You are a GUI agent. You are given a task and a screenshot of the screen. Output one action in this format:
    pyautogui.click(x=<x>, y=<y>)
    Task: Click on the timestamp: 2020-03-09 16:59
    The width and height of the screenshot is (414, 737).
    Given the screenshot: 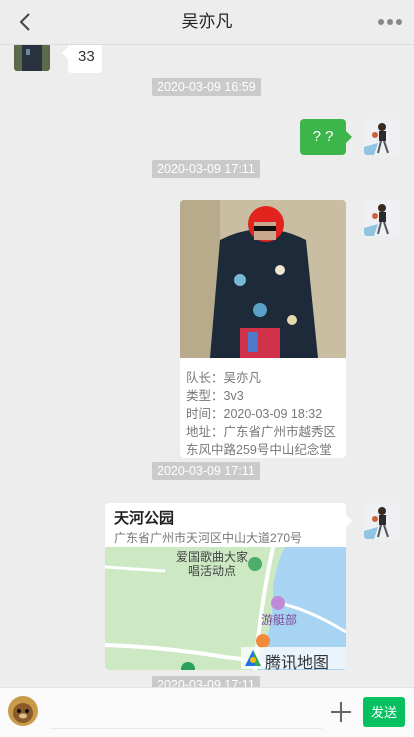 What is the action you would take?
    pyautogui.click(x=206, y=87)
    